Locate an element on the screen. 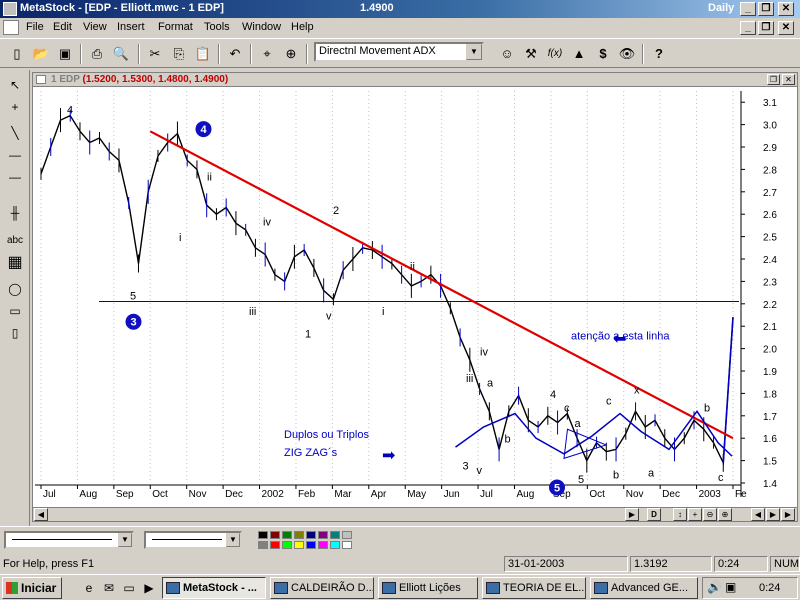 Image resolution: width=800 pixels, height=600 pixels. doc-close-button: ✕ is located at coordinates (786, 28).